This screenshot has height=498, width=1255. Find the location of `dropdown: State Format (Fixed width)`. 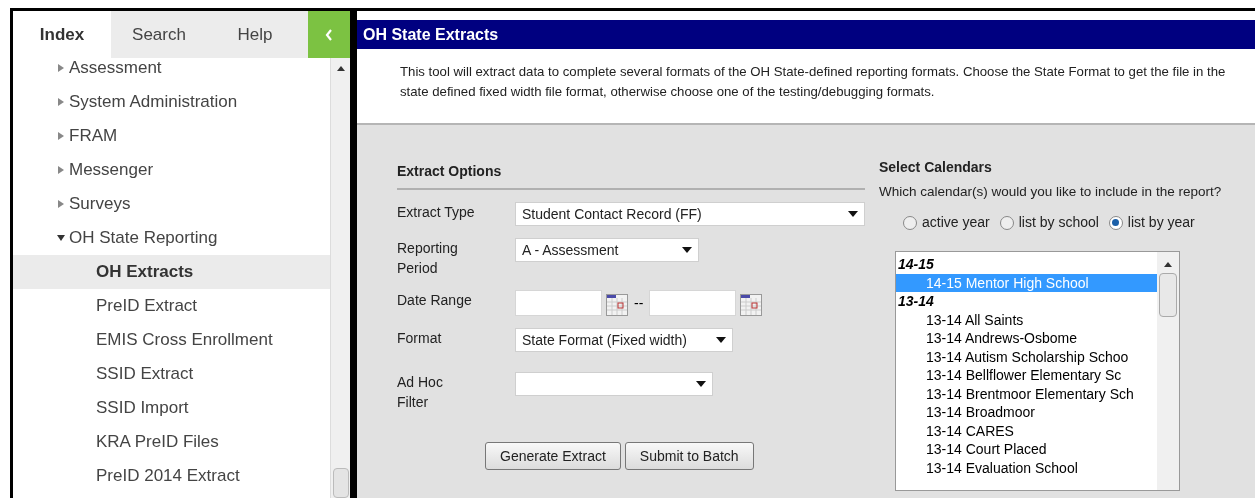

dropdown: State Format (Fixed width) is located at coordinates (624, 340).